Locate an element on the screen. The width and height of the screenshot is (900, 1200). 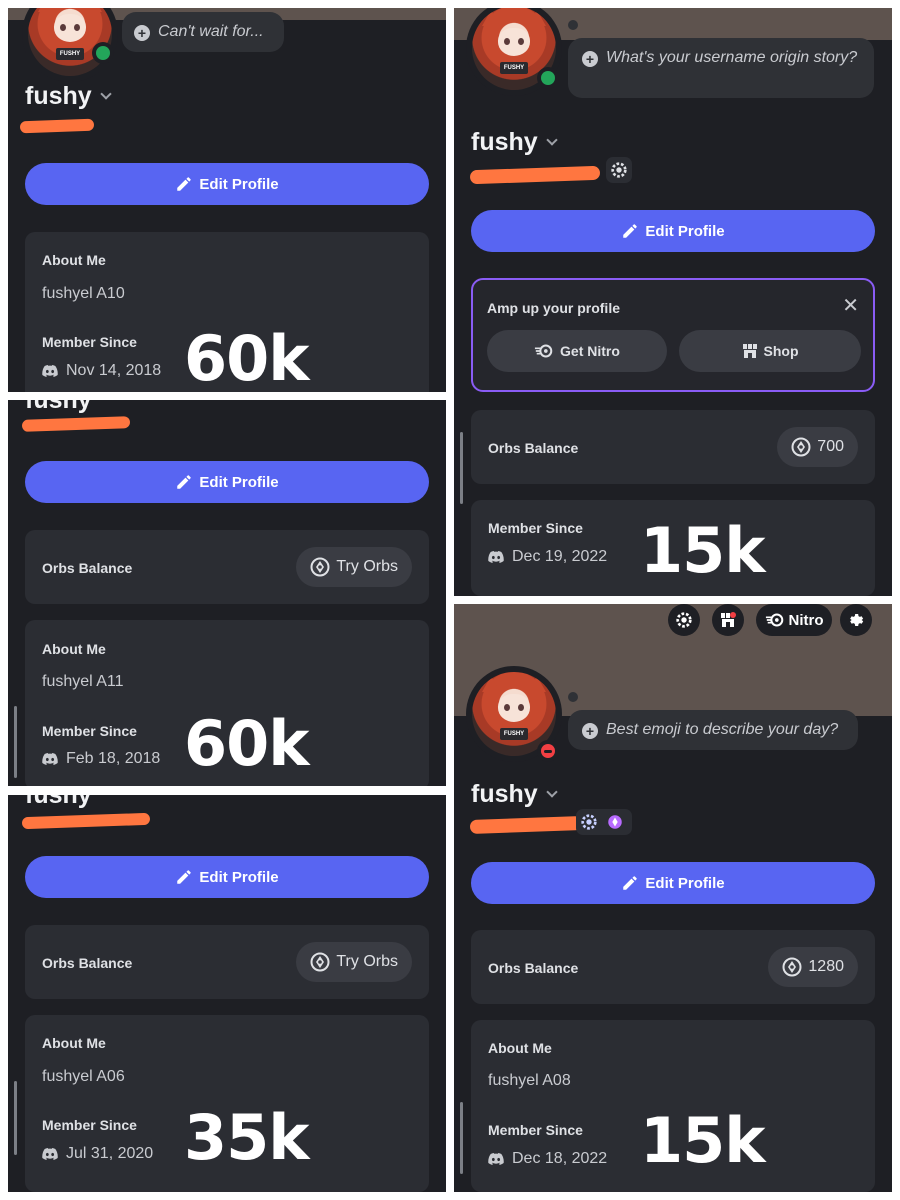
orbs-balance-value: 700 is located at coordinates (817, 447).